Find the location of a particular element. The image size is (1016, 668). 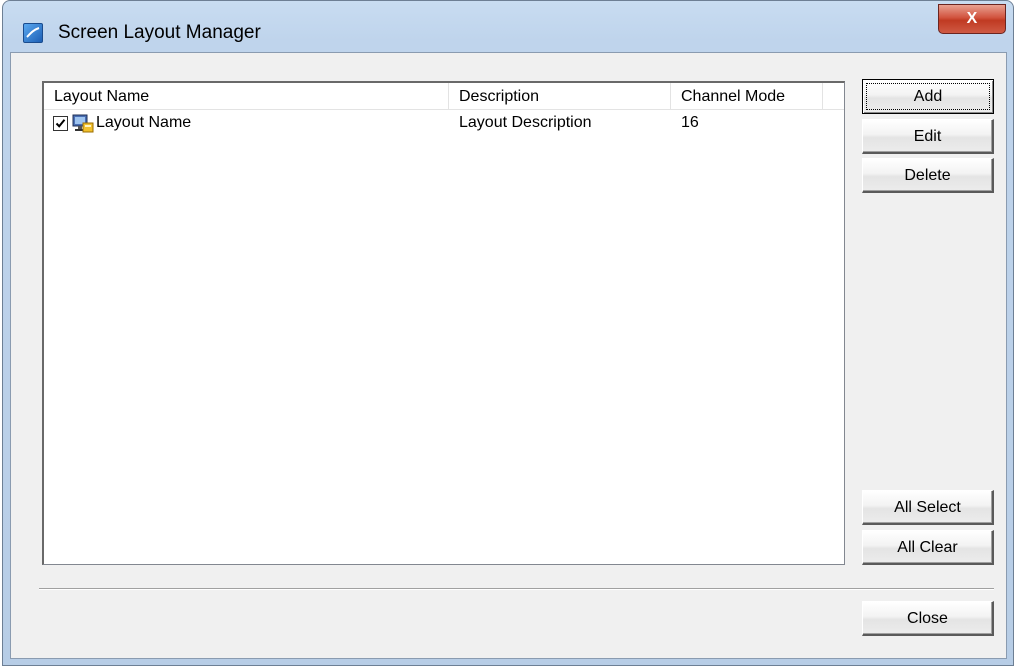

all-clear-button: All Clear is located at coordinates (928, 547).